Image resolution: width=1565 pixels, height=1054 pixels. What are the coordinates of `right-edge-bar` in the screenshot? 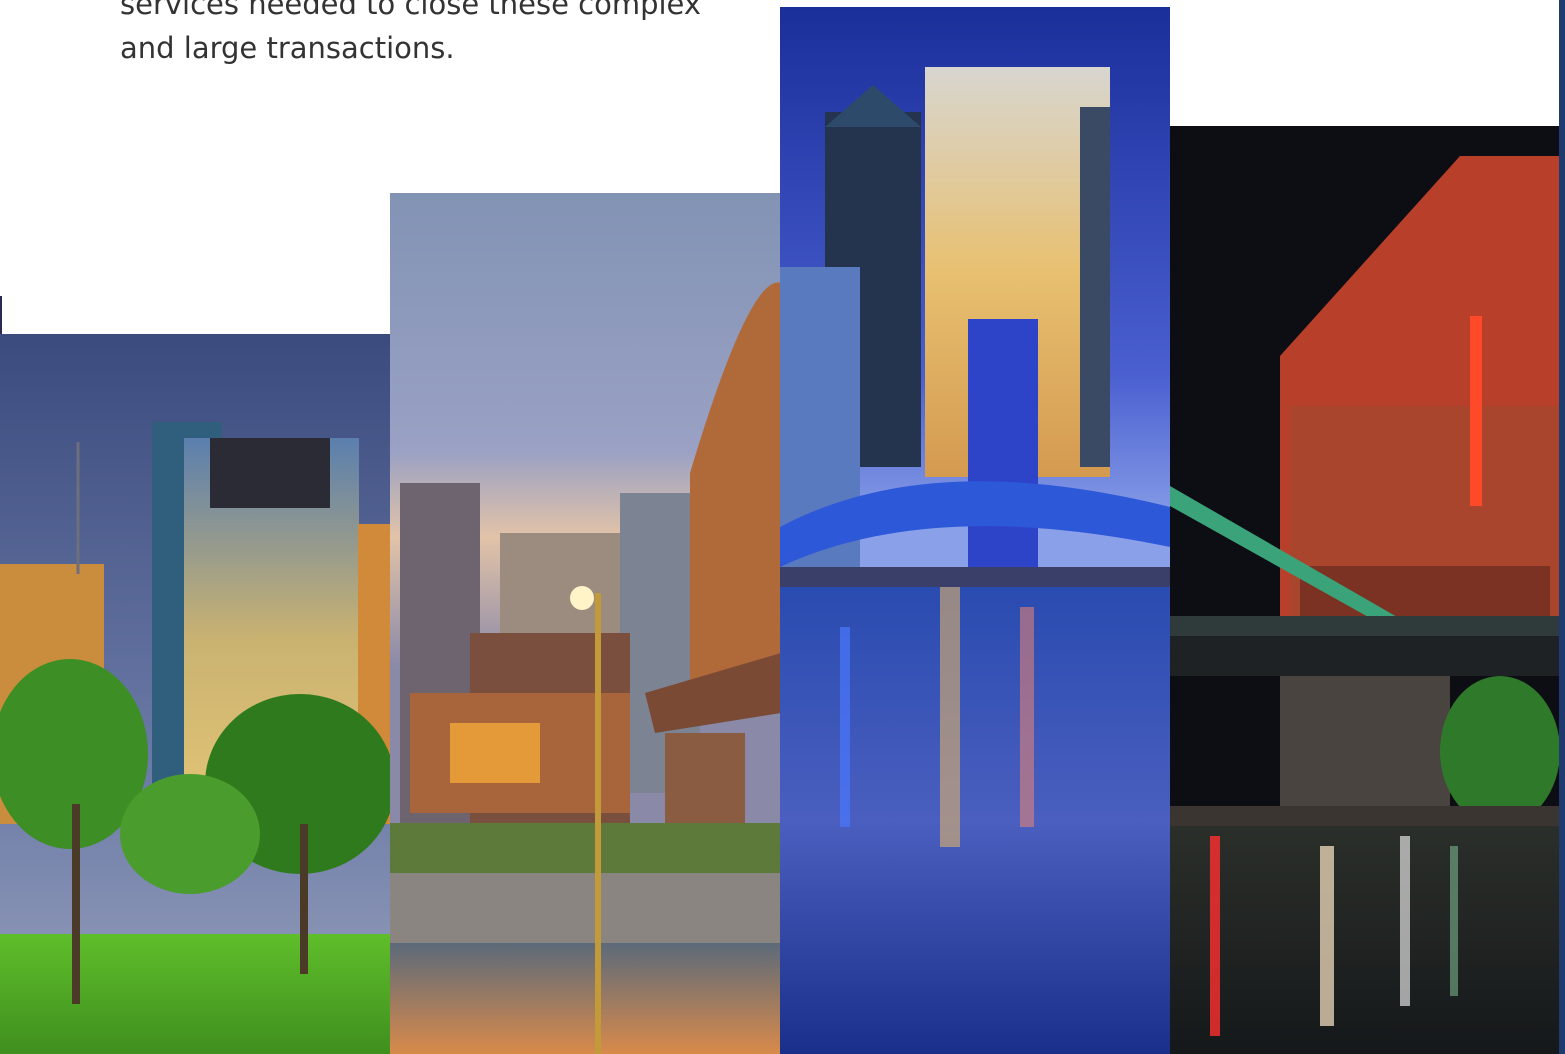 It's located at (1562, 527).